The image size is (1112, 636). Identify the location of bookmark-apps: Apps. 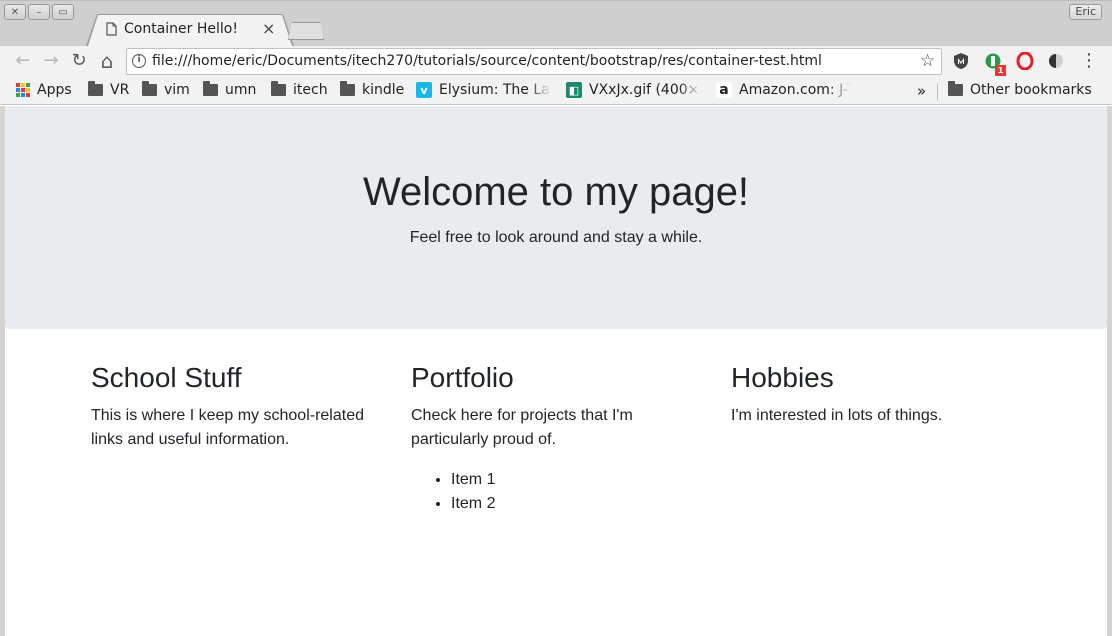
(44, 90).